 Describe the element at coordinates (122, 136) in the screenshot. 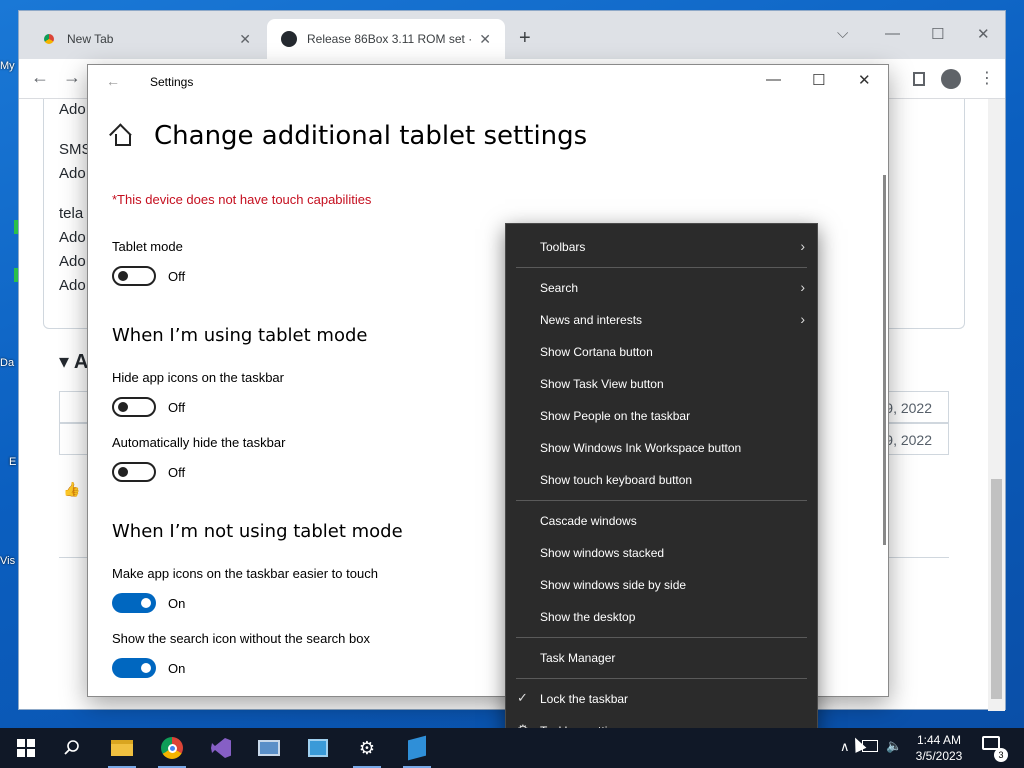

I see `home-icon` at that location.